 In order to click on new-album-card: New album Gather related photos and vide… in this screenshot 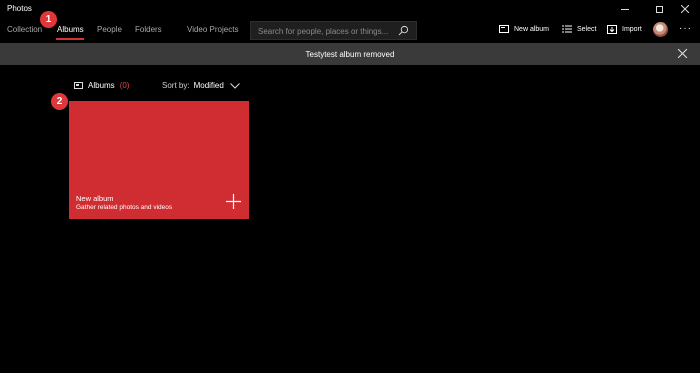, I will do `click(159, 160)`.